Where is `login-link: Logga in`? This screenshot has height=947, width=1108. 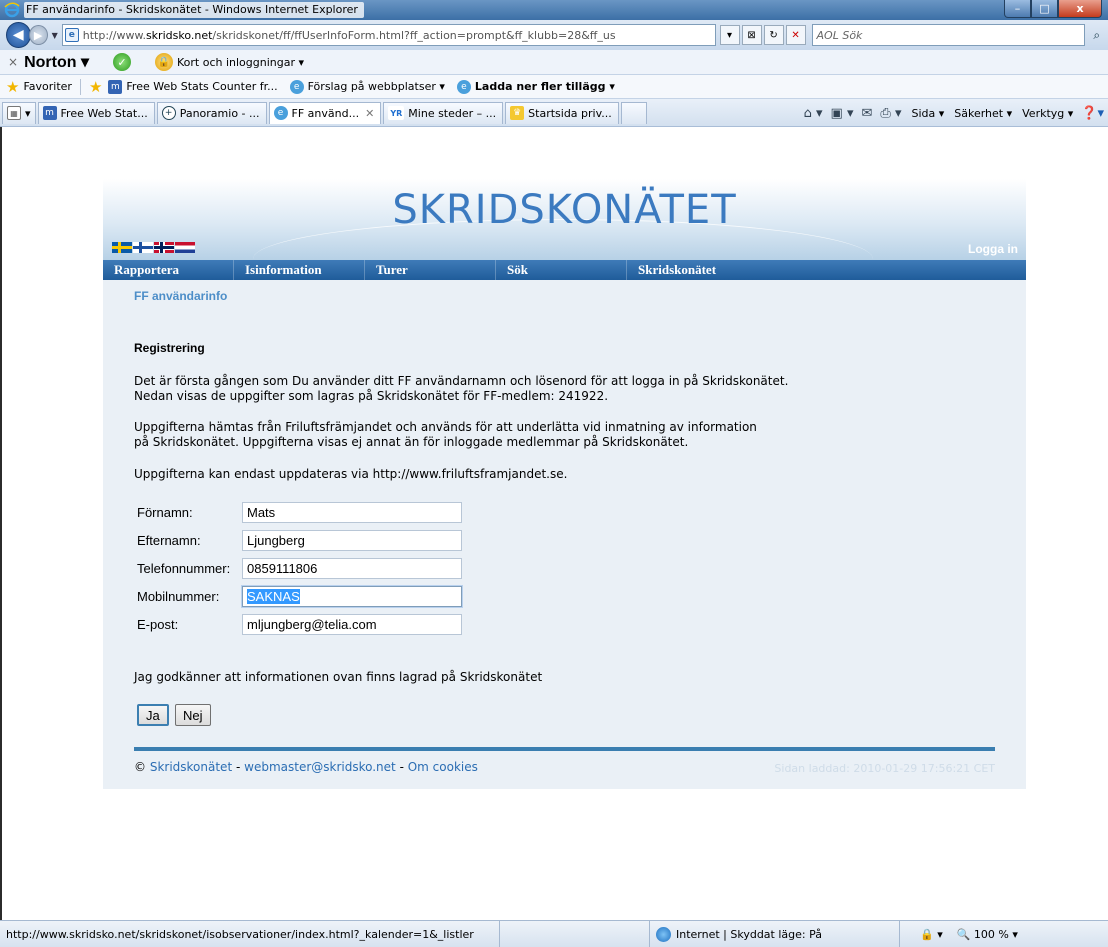
login-link: Logga in is located at coordinates (993, 249).